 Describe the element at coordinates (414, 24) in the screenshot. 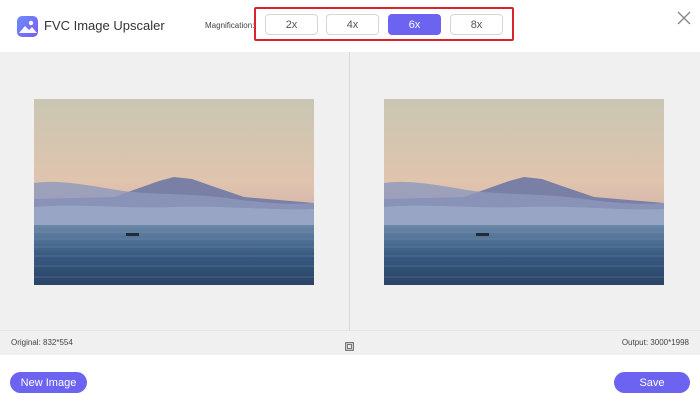

I see `magnification-6x-button: 6x` at that location.